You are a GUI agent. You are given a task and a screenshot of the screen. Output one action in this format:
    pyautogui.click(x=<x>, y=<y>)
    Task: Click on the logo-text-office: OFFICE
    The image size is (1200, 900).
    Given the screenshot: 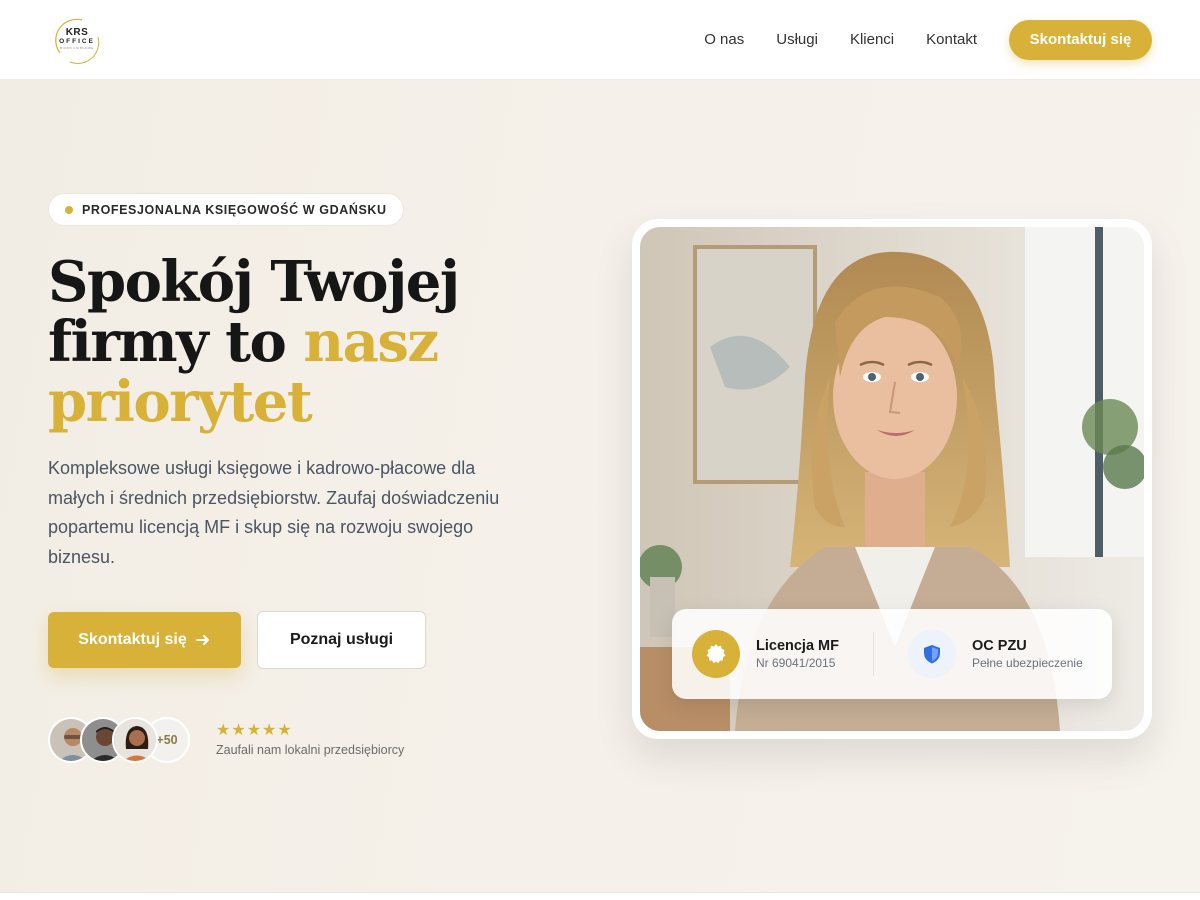 What is the action you would take?
    pyautogui.click(x=77, y=41)
    